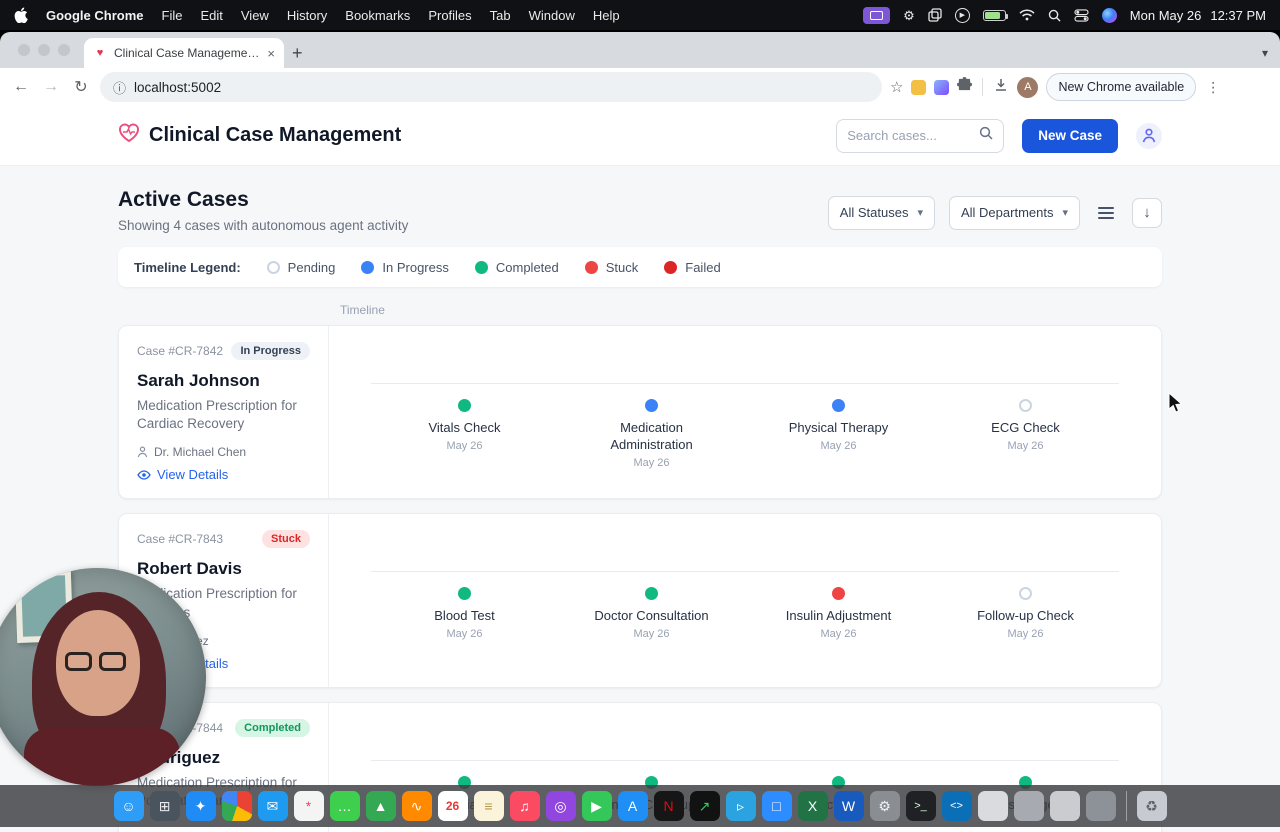  Describe the element at coordinates (377, 15) in the screenshot. I see `menu-item-bookmarks: Bookmarks` at that location.